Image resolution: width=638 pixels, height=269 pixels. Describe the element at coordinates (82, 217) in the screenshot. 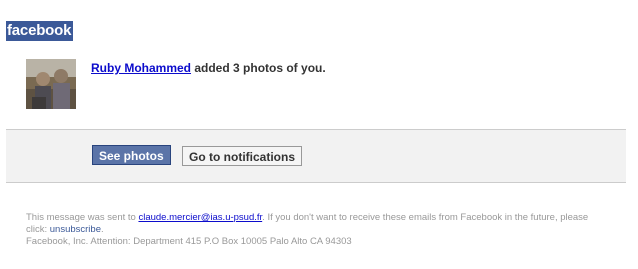

I see `footer-sent-prefix: This message was sent to` at that location.